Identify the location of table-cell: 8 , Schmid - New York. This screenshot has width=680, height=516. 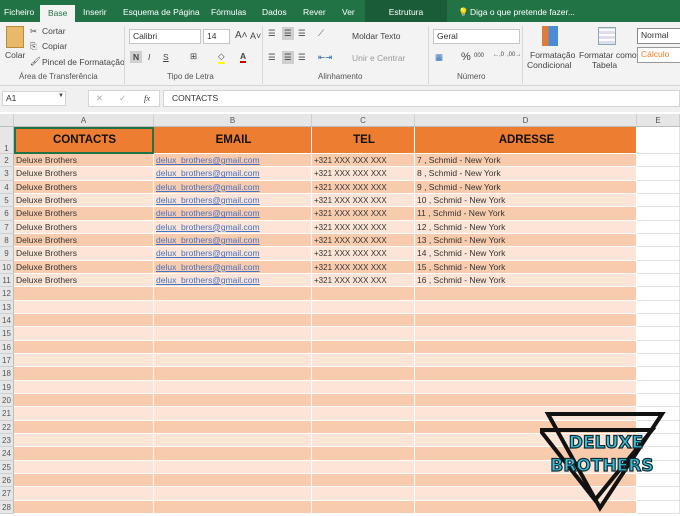
(526, 174).